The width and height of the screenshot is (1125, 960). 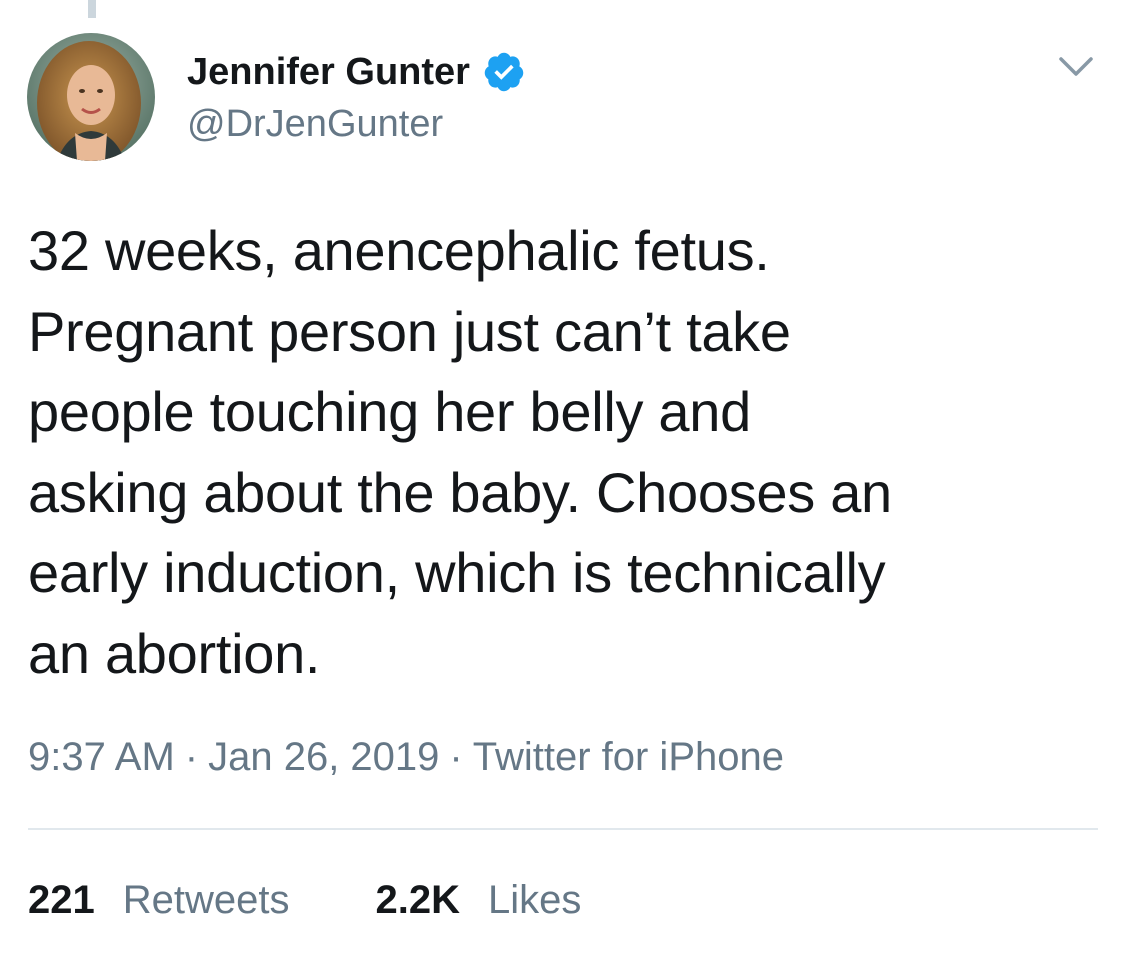 What do you see at coordinates (315, 124) in the screenshot?
I see `author-handle: @DrJenGunter` at bounding box center [315, 124].